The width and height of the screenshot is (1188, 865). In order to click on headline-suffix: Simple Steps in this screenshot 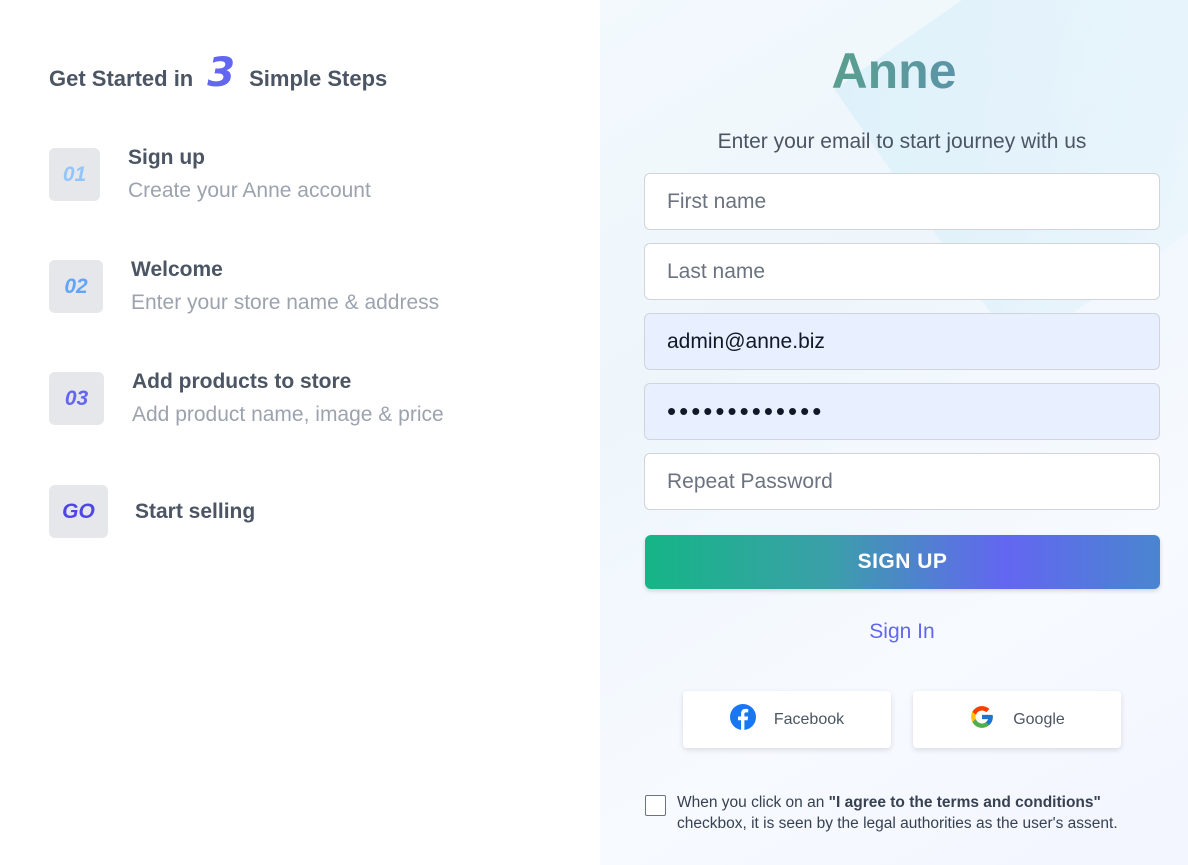, I will do `click(318, 78)`.